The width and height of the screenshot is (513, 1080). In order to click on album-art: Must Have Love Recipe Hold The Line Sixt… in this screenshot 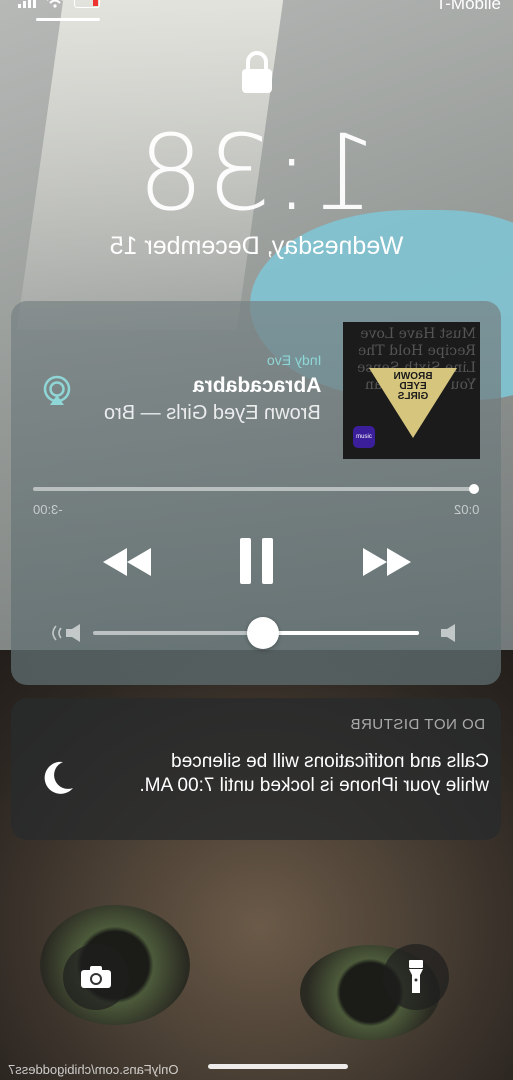, I will do `click(411, 390)`.